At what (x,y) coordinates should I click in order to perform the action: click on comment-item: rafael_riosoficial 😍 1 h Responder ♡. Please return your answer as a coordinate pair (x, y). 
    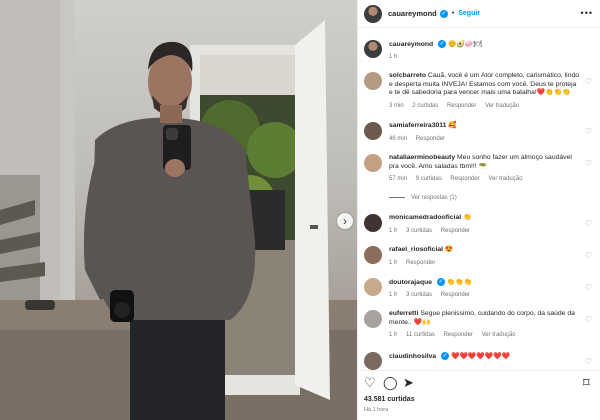
    Looking at the image, I should click on (480, 256).